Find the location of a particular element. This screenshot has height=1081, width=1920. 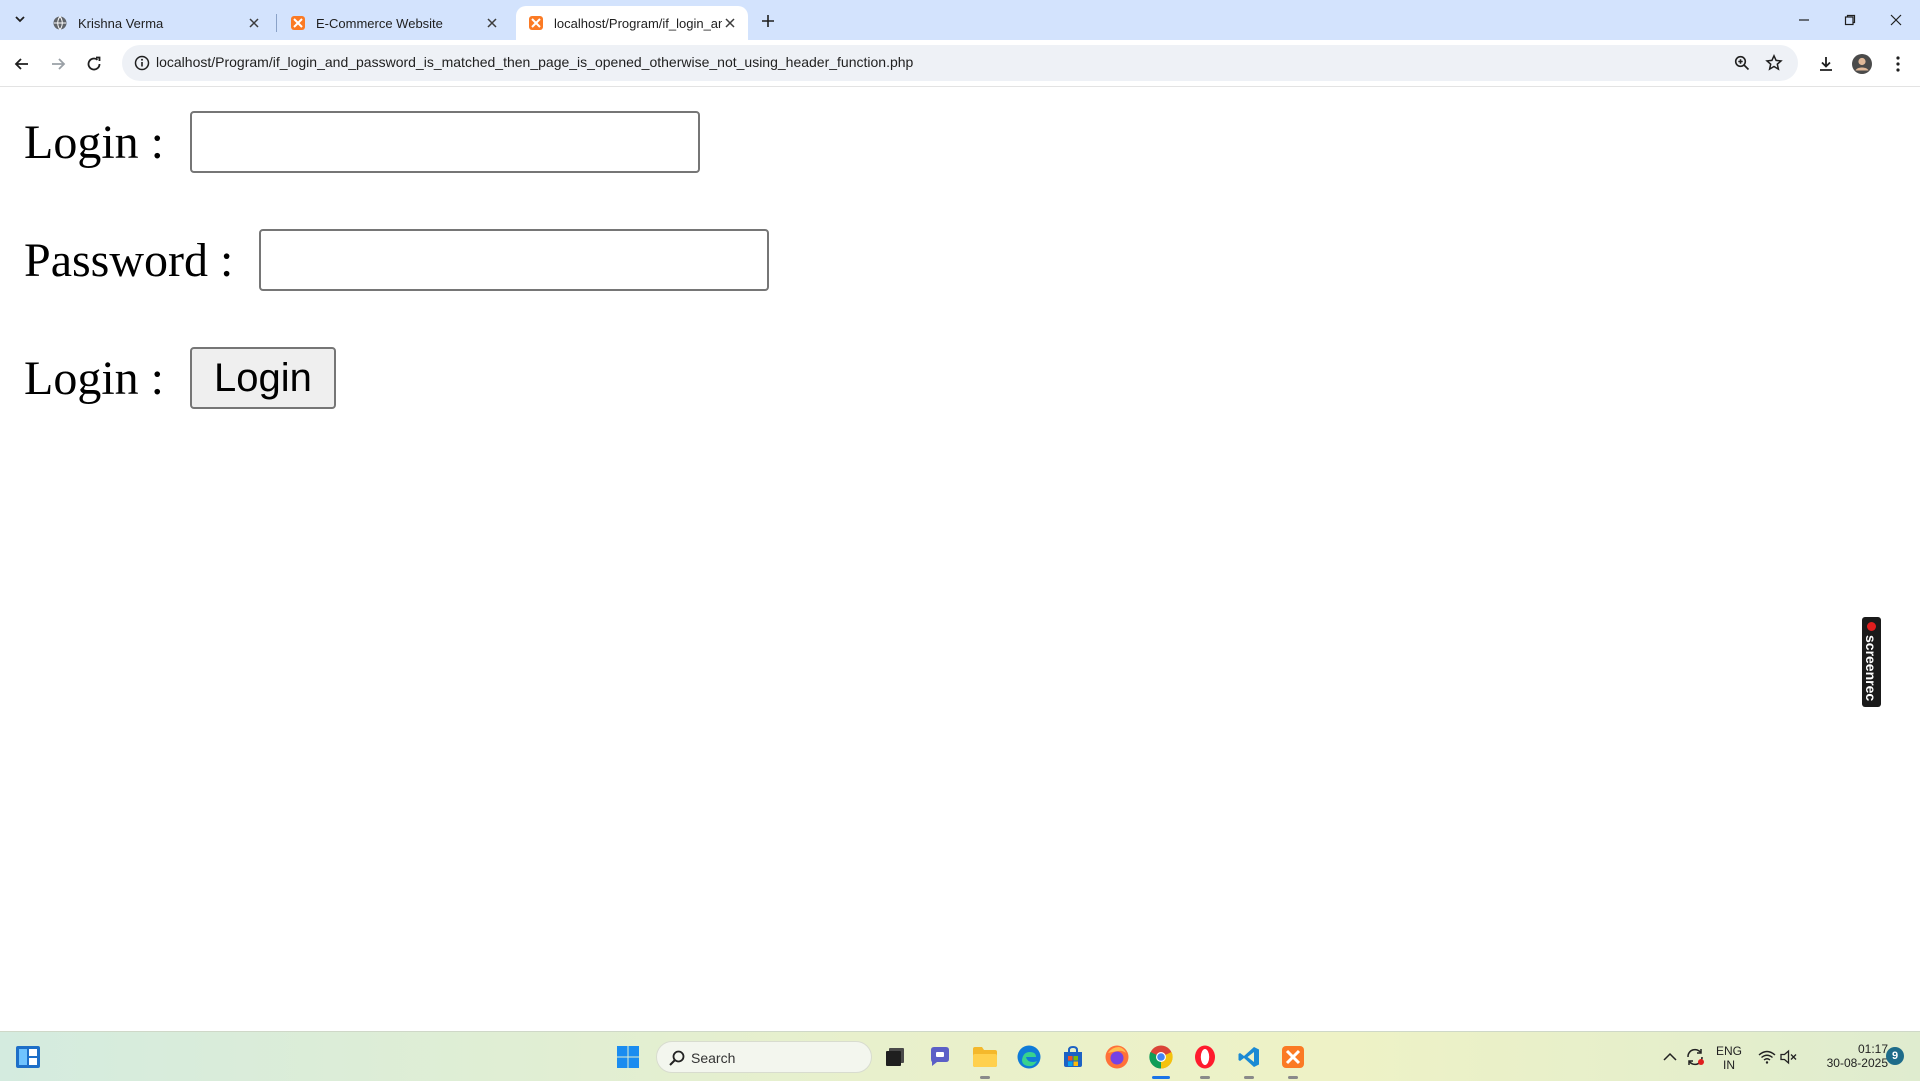

volume-muted-icon is located at coordinates (1788, 1057).